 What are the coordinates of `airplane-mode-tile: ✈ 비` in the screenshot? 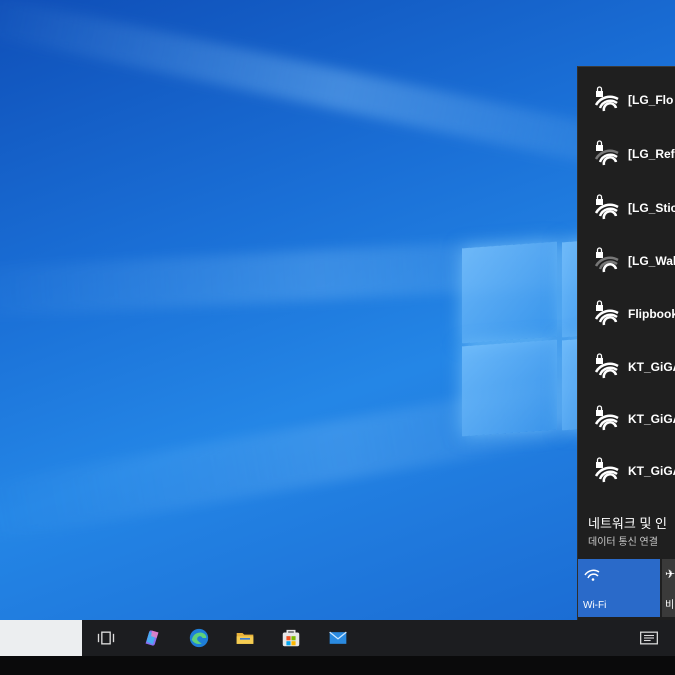 It's located at (668, 588).